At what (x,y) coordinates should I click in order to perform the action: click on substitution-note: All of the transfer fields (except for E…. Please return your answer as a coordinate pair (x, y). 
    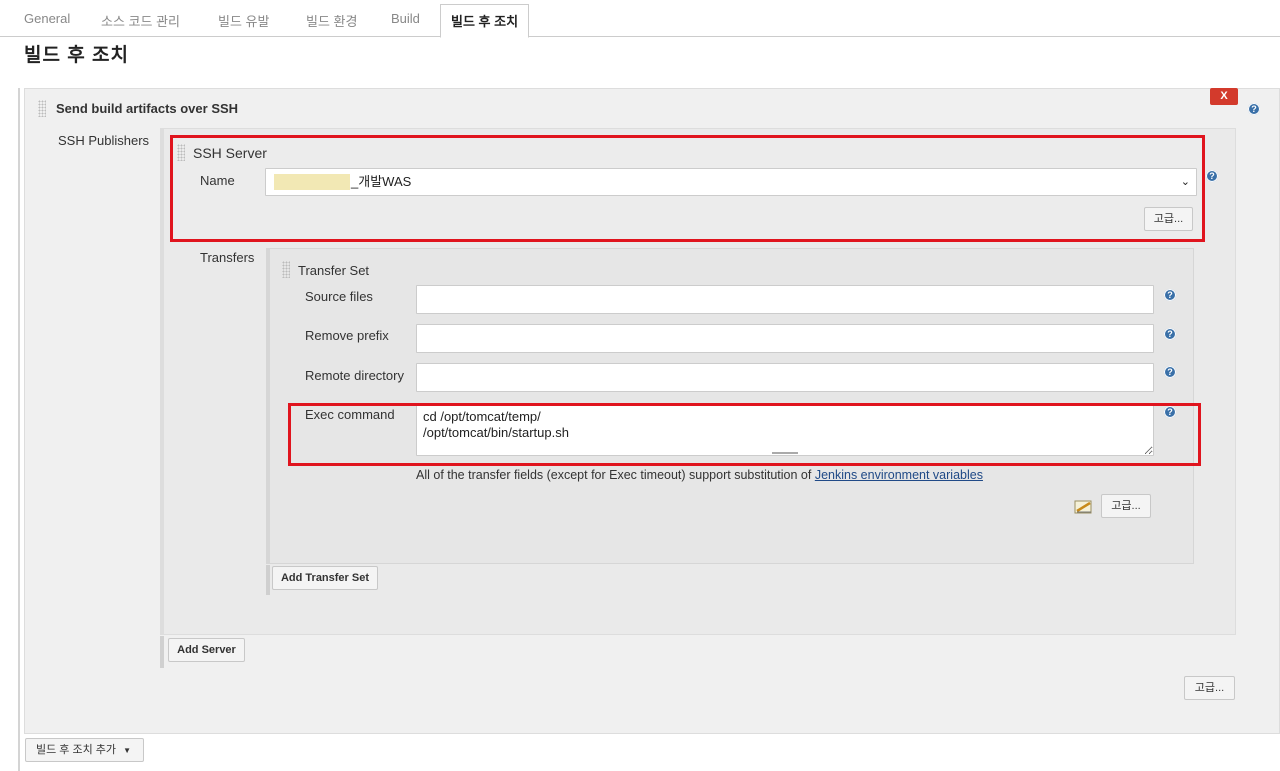
    Looking at the image, I should click on (699, 475).